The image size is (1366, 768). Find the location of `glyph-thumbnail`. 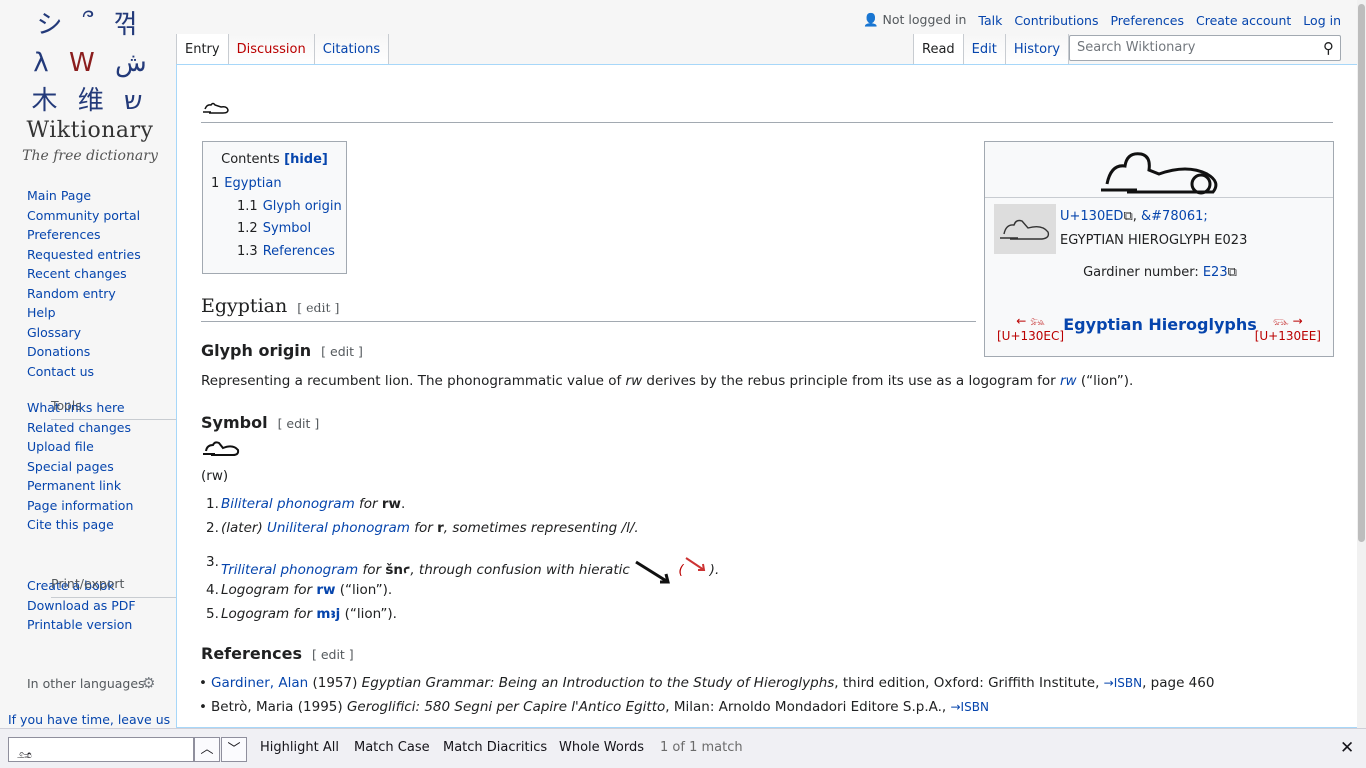

glyph-thumbnail is located at coordinates (1025, 229).